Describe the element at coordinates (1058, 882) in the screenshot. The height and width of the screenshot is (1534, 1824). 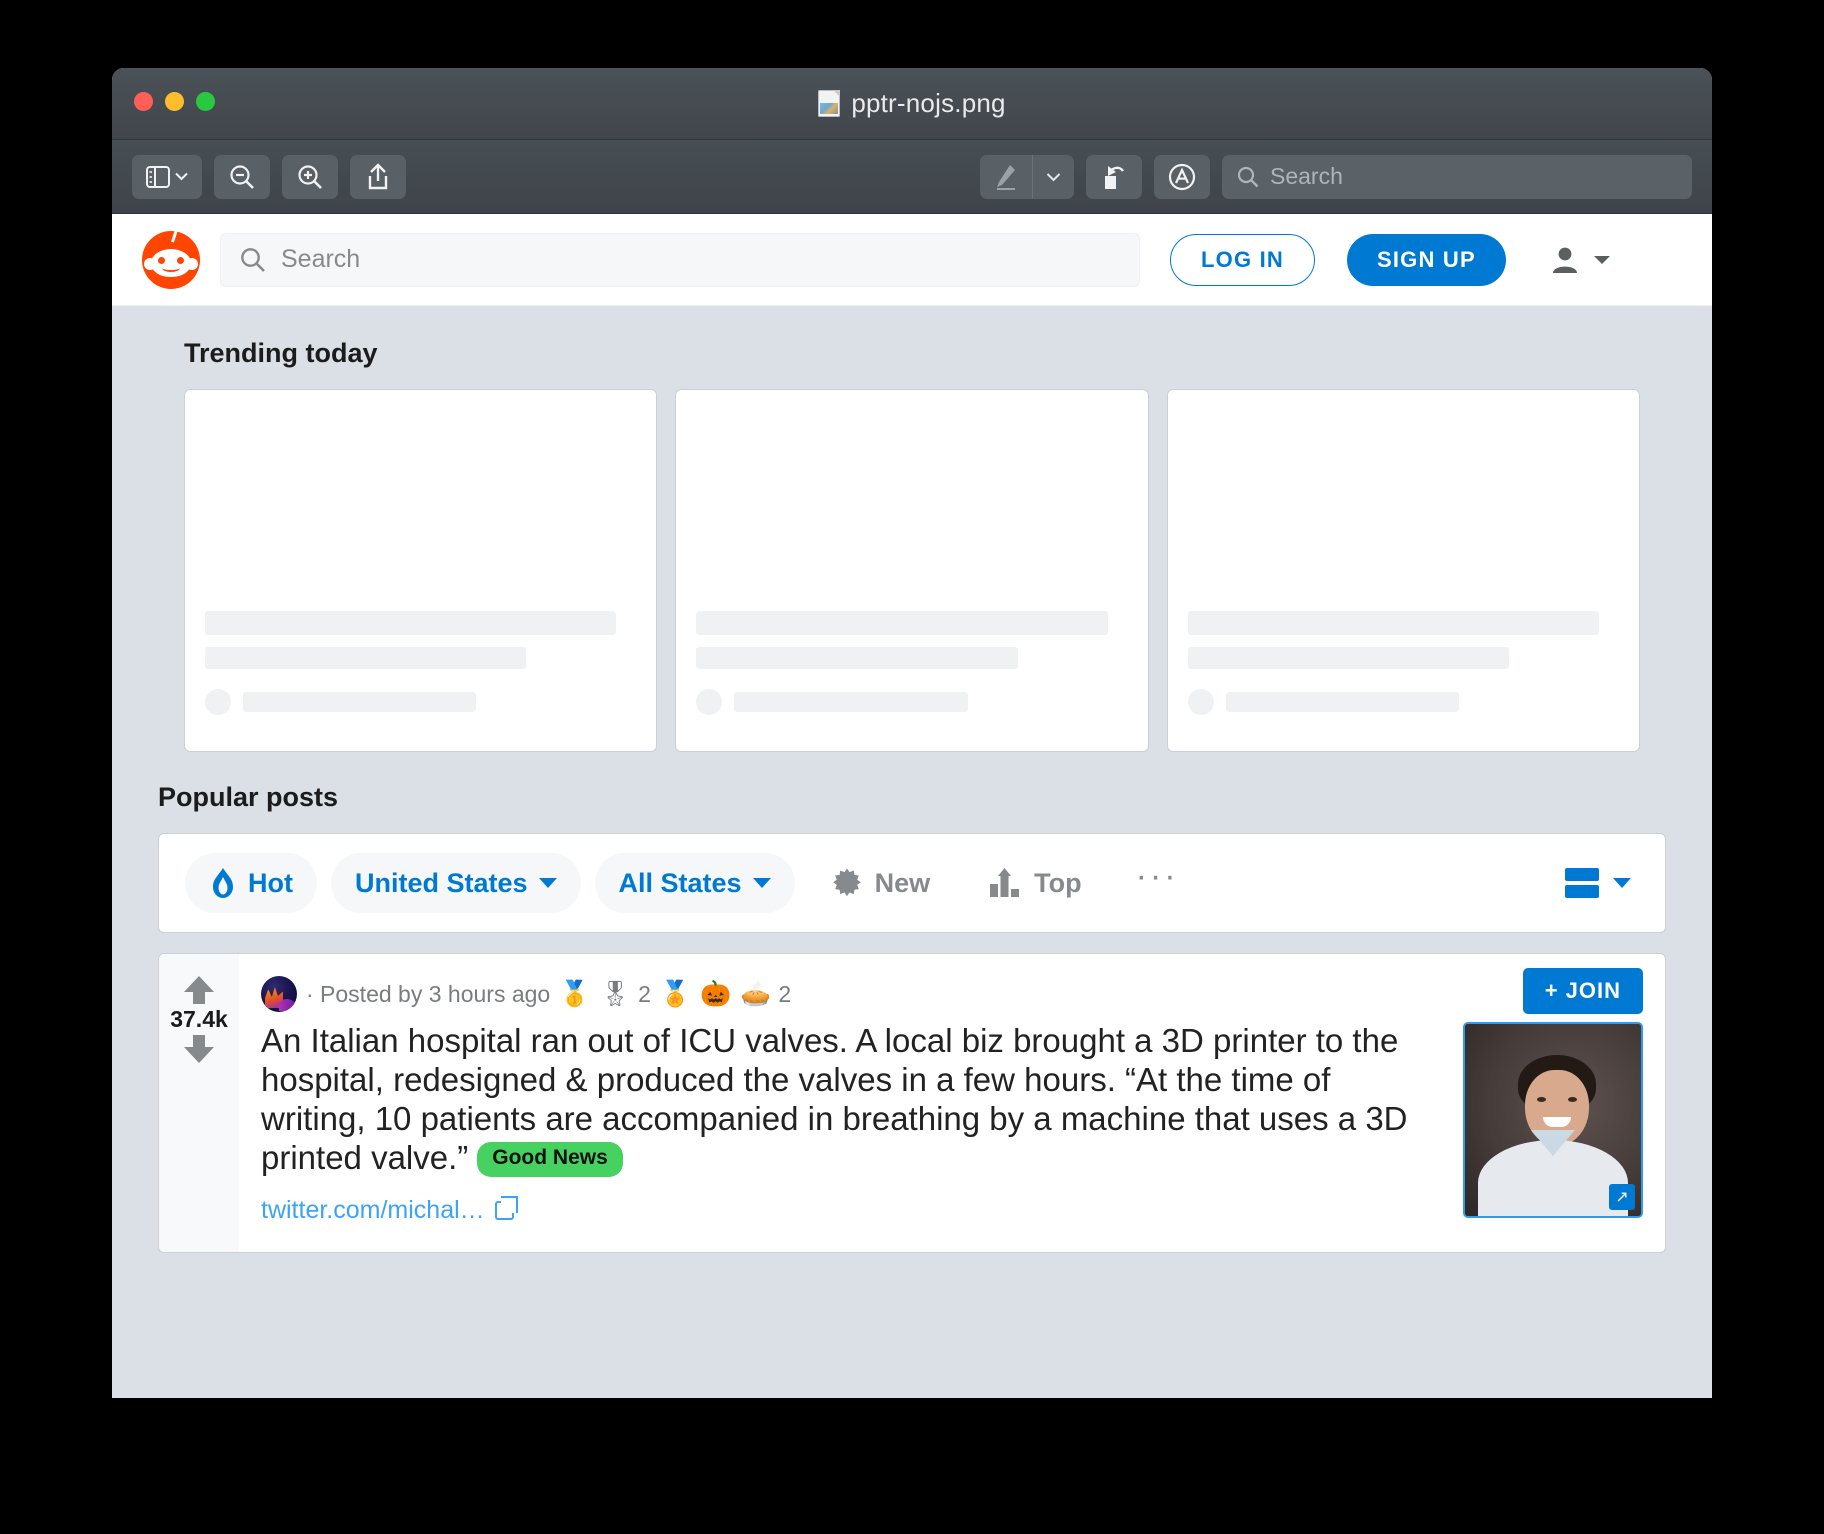
I see `filter-top-label: Top` at that location.